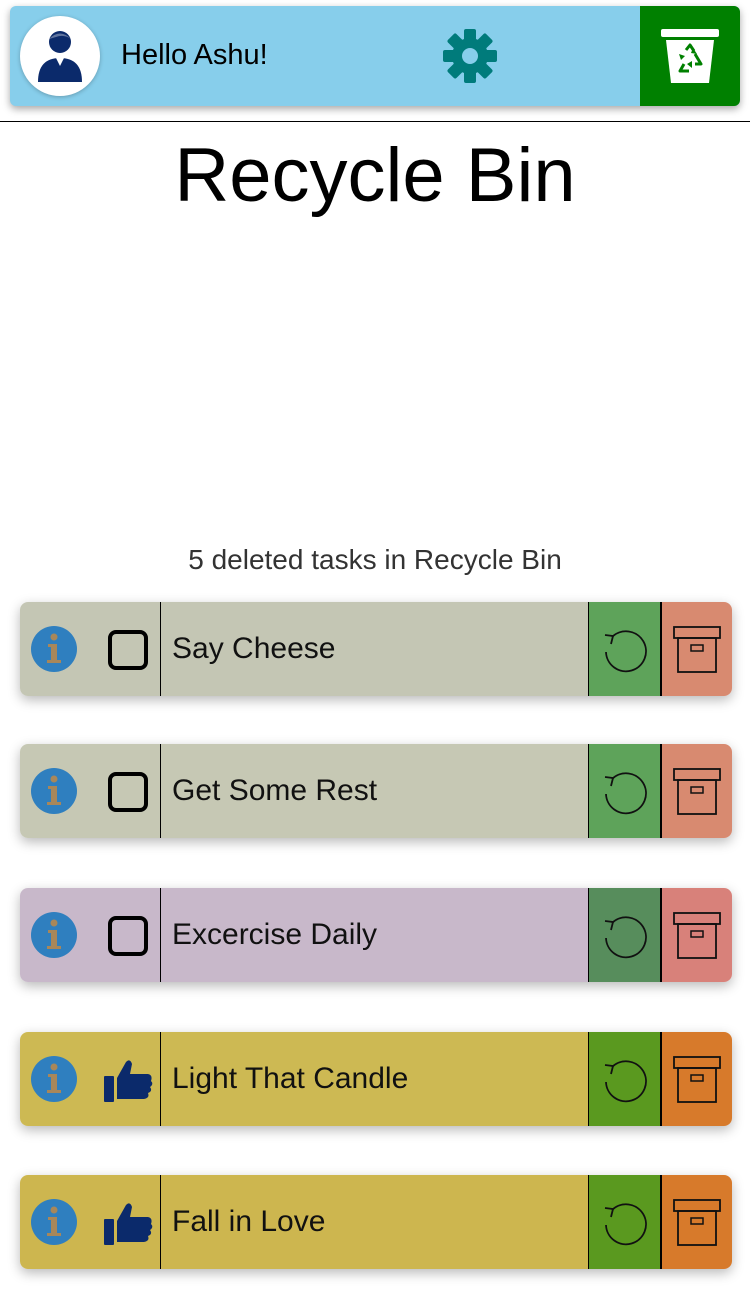 This screenshot has width=750, height=1294. I want to click on greeting-text: Hello Ashu!, so click(194, 55).